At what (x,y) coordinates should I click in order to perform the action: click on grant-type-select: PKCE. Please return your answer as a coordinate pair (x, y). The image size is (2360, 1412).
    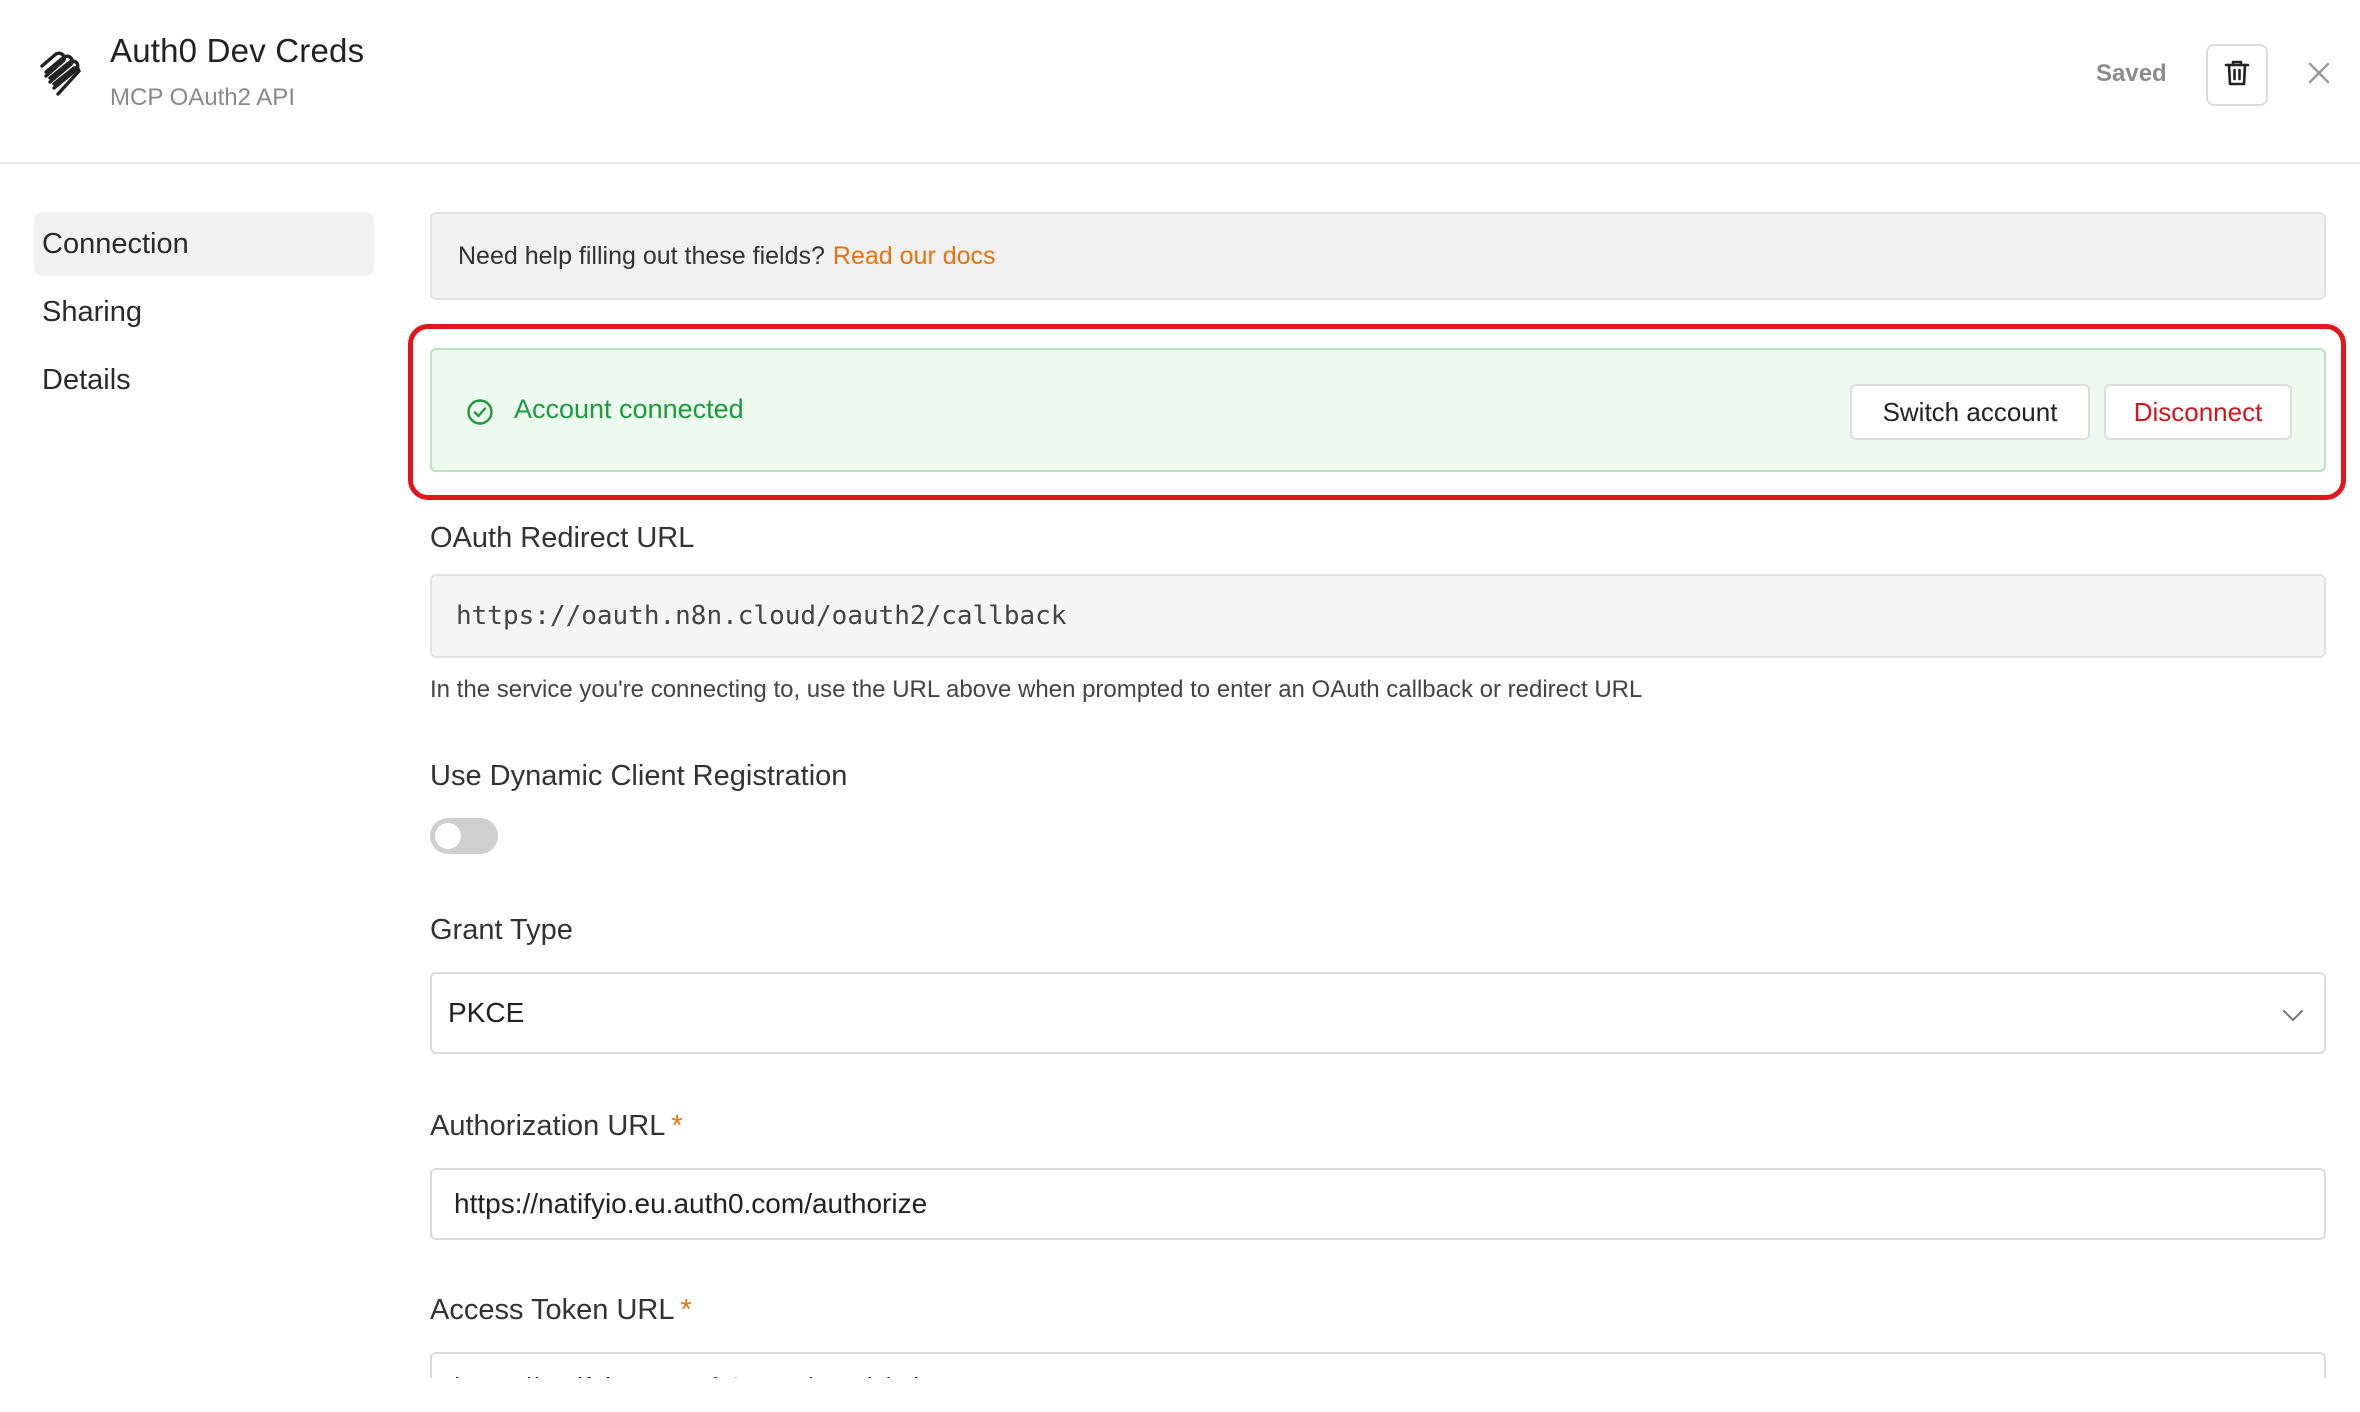
    Looking at the image, I should click on (1378, 1013).